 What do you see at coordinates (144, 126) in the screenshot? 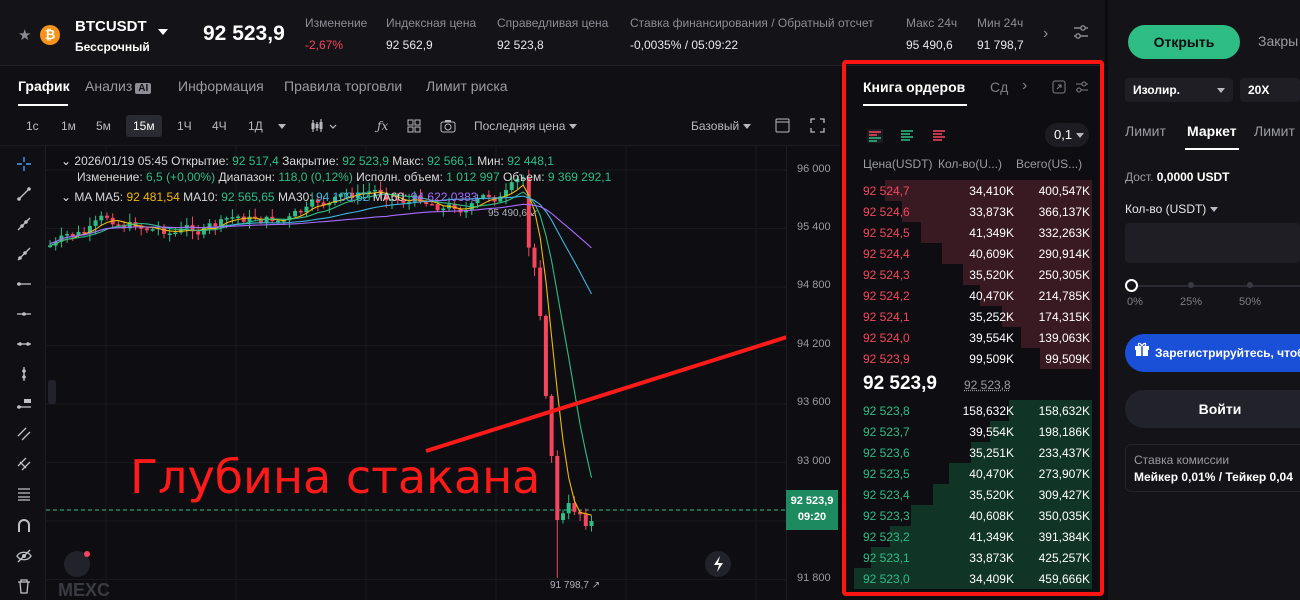
I see `interval-15m: 15м` at bounding box center [144, 126].